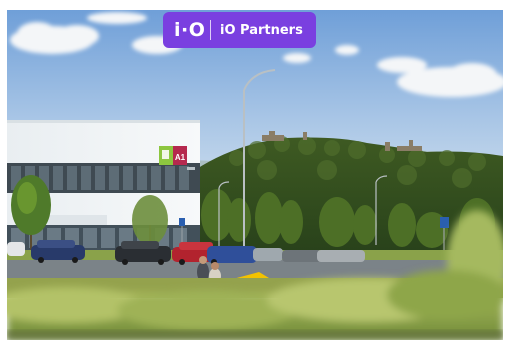  I want to click on badge-divider, so click(210, 30).